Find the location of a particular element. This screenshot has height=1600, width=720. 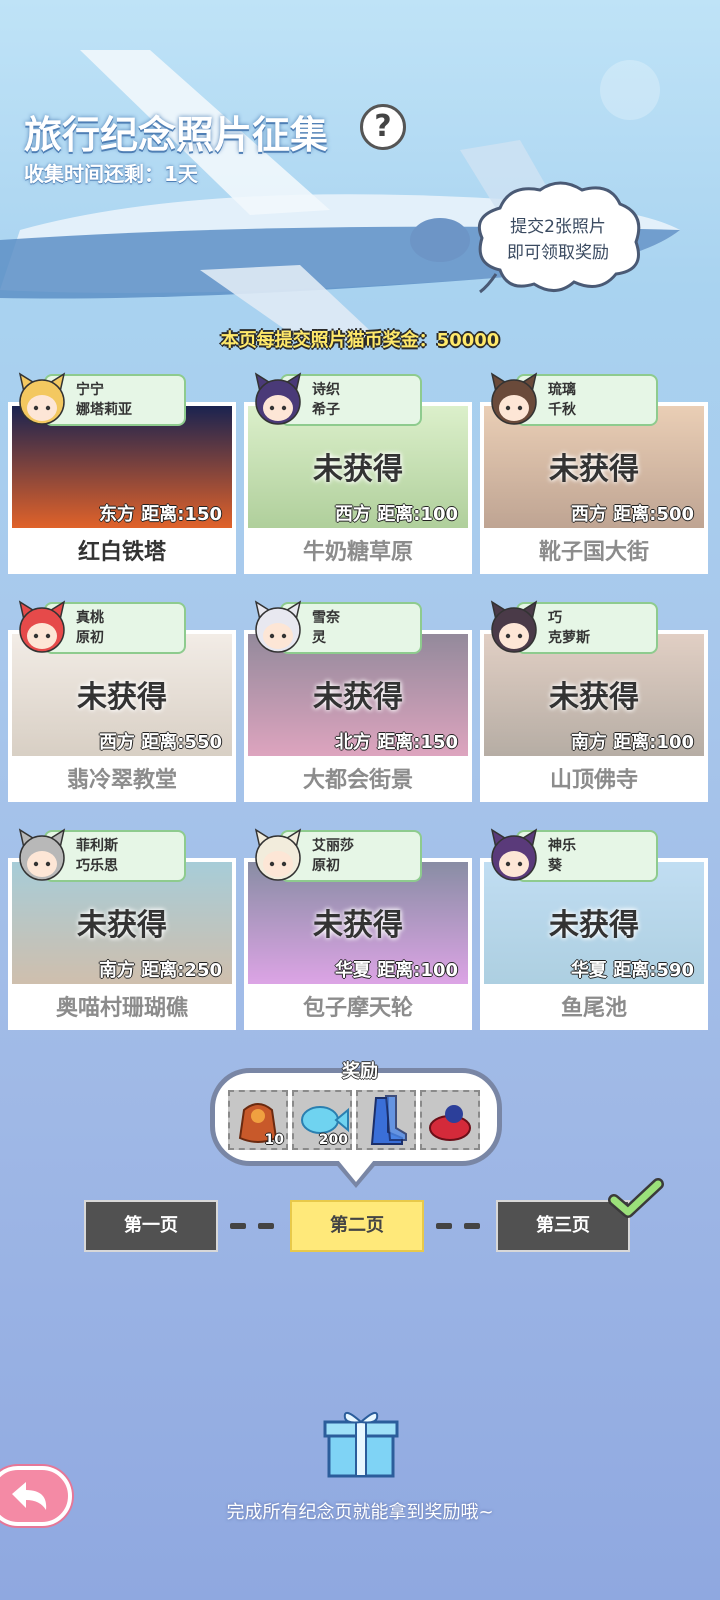

direction-distance: 西方 距离:500 is located at coordinates (632, 513).